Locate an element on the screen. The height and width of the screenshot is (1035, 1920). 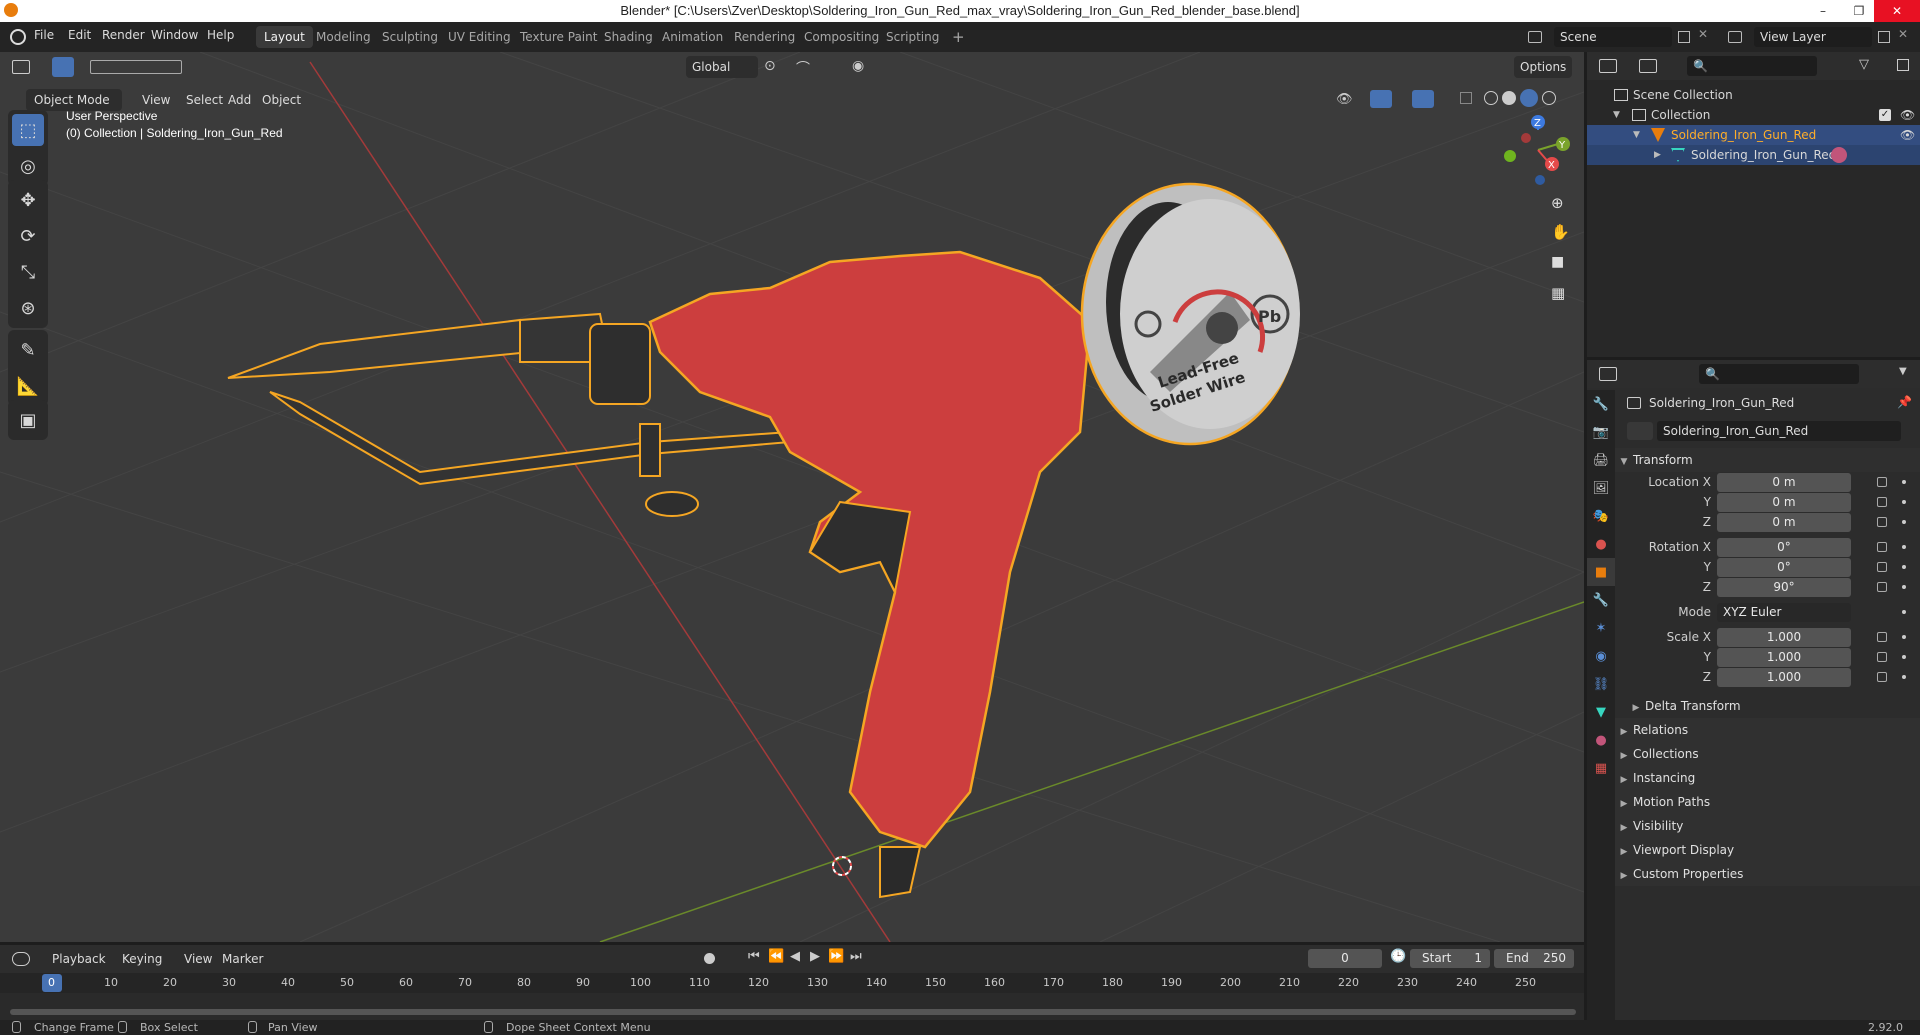
outliner-search-input: 🔍 is located at coordinates (1752, 66).